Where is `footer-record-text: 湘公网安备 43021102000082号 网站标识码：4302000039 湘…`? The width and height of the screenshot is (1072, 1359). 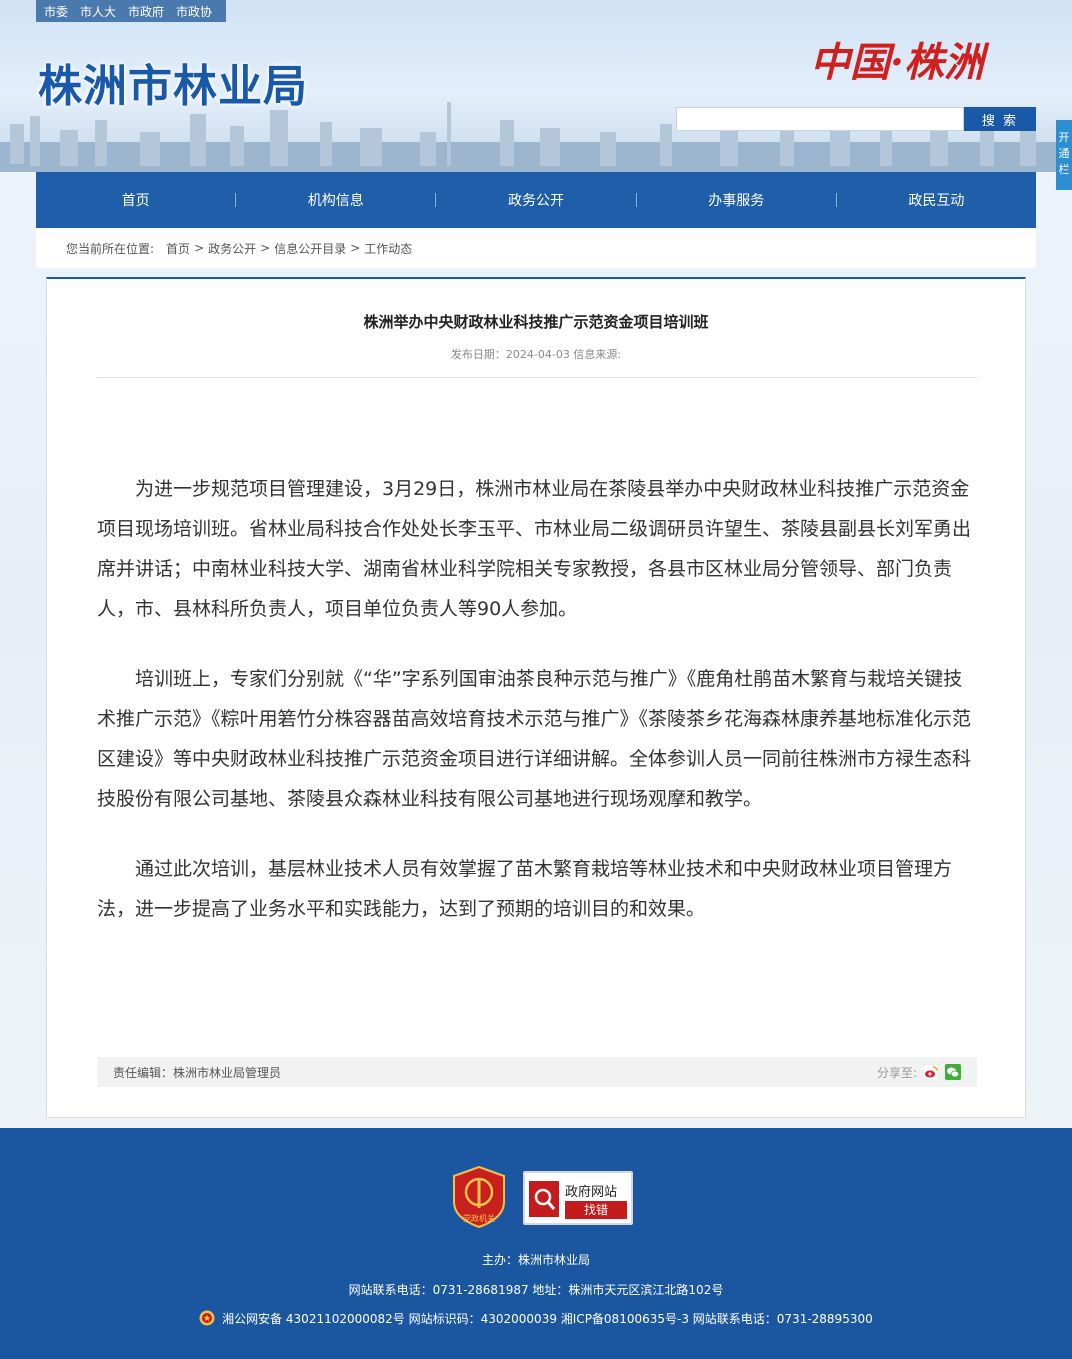
footer-record-text: 湘公网安备 43021102000082号 网站标识码：4302000039 湘… is located at coordinates (547, 1319).